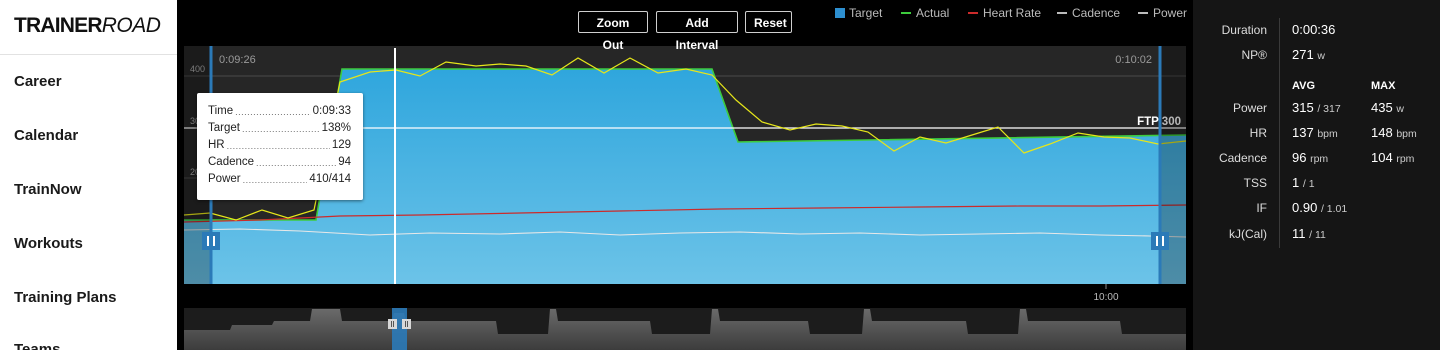 This screenshot has width=1440, height=350. What do you see at coordinates (46, 135) in the screenshot?
I see `nav-calendar: Calendar` at bounding box center [46, 135].